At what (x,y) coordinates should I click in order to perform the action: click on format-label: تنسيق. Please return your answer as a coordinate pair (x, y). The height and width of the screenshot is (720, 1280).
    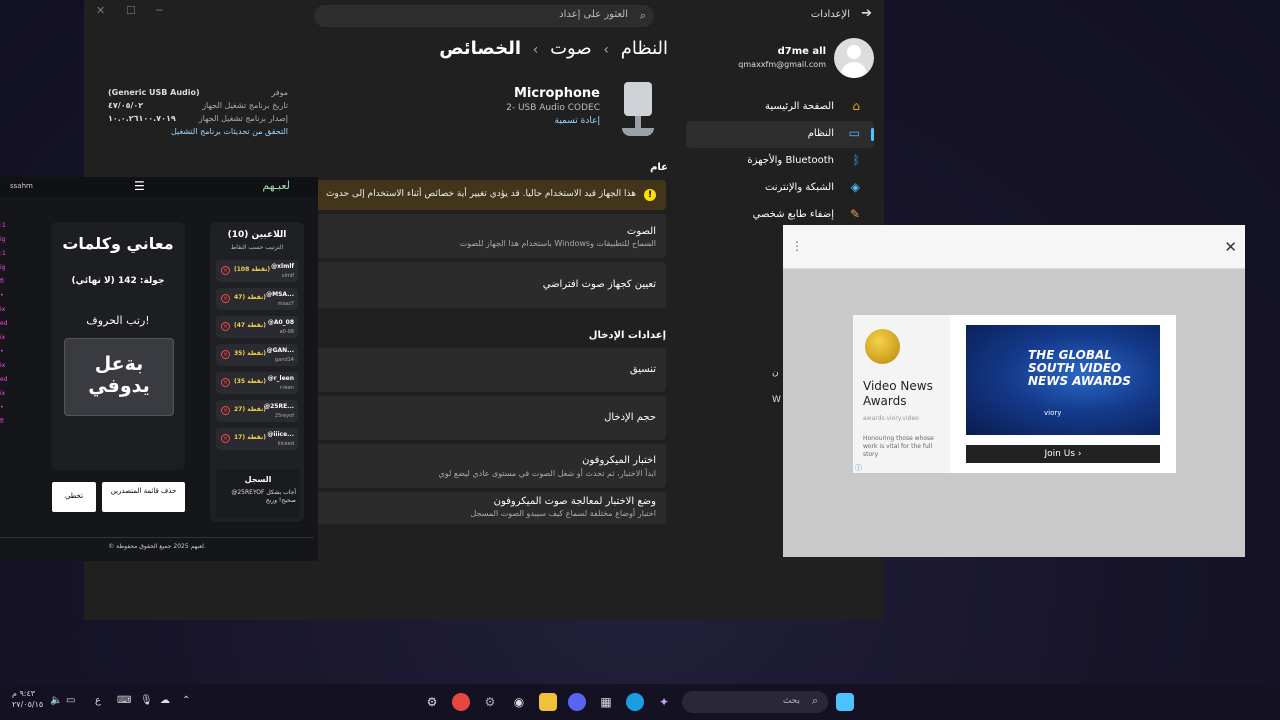
    Looking at the image, I should click on (642, 369).